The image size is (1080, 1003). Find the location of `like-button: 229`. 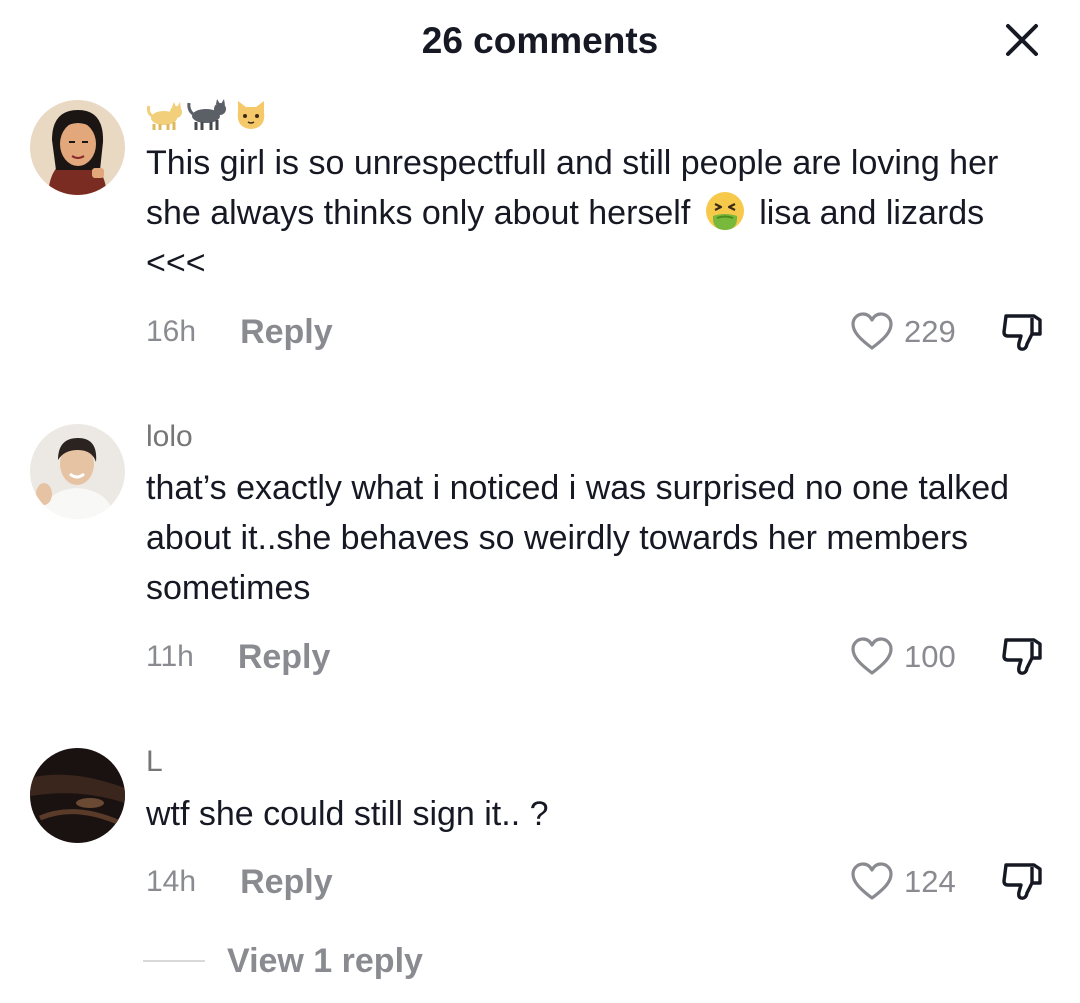

like-button: 229 is located at coordinates (903, 332).